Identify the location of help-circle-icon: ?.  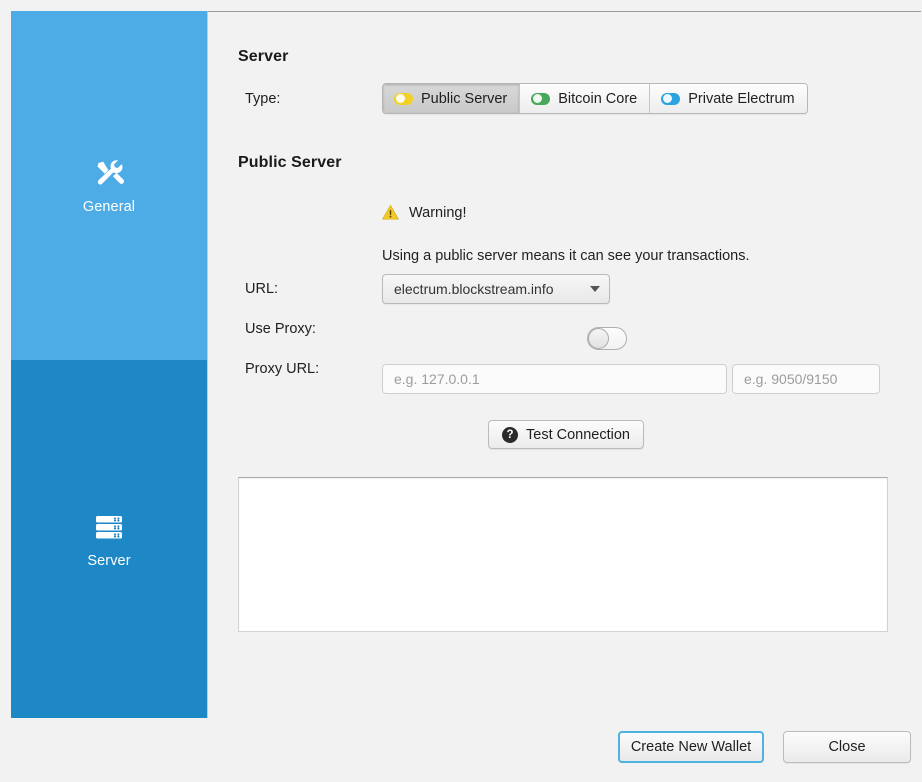
(510, 434).